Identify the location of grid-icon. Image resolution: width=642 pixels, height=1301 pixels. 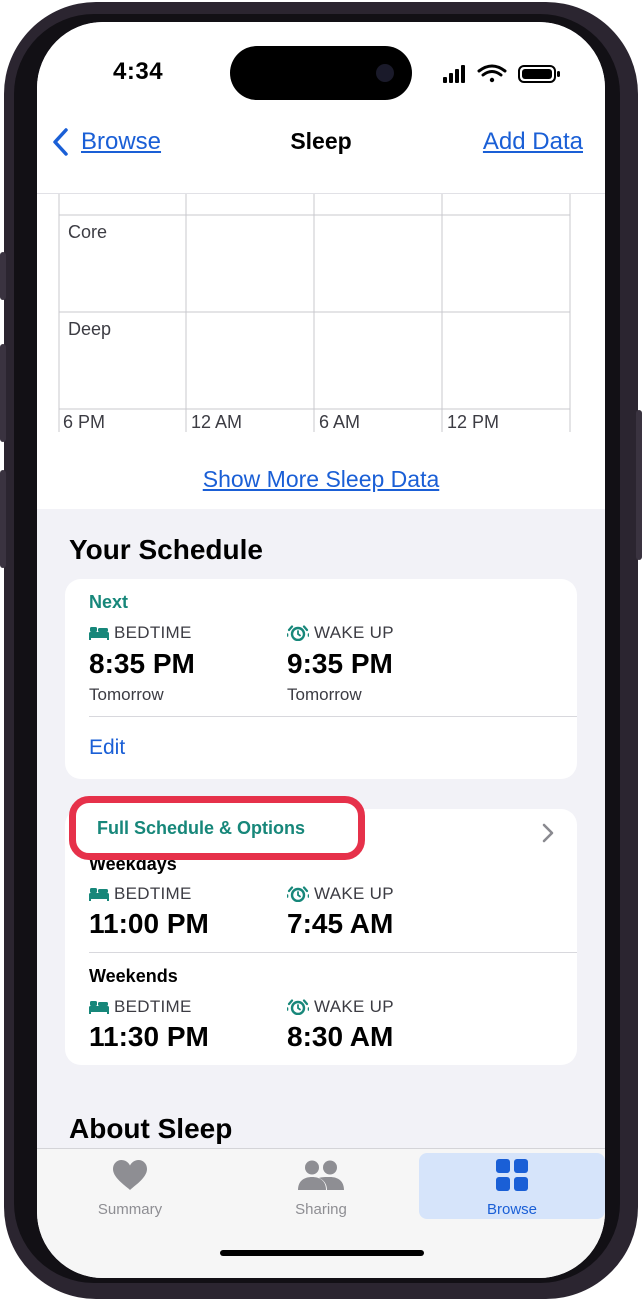
(512, 1175).